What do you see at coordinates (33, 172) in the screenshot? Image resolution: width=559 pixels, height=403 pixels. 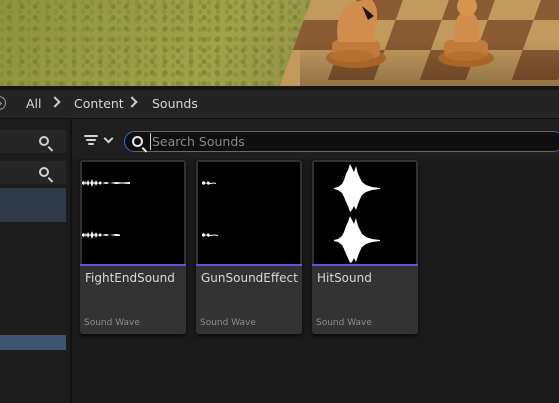 I see `folder-search-row` at bounding box center [33, 172].